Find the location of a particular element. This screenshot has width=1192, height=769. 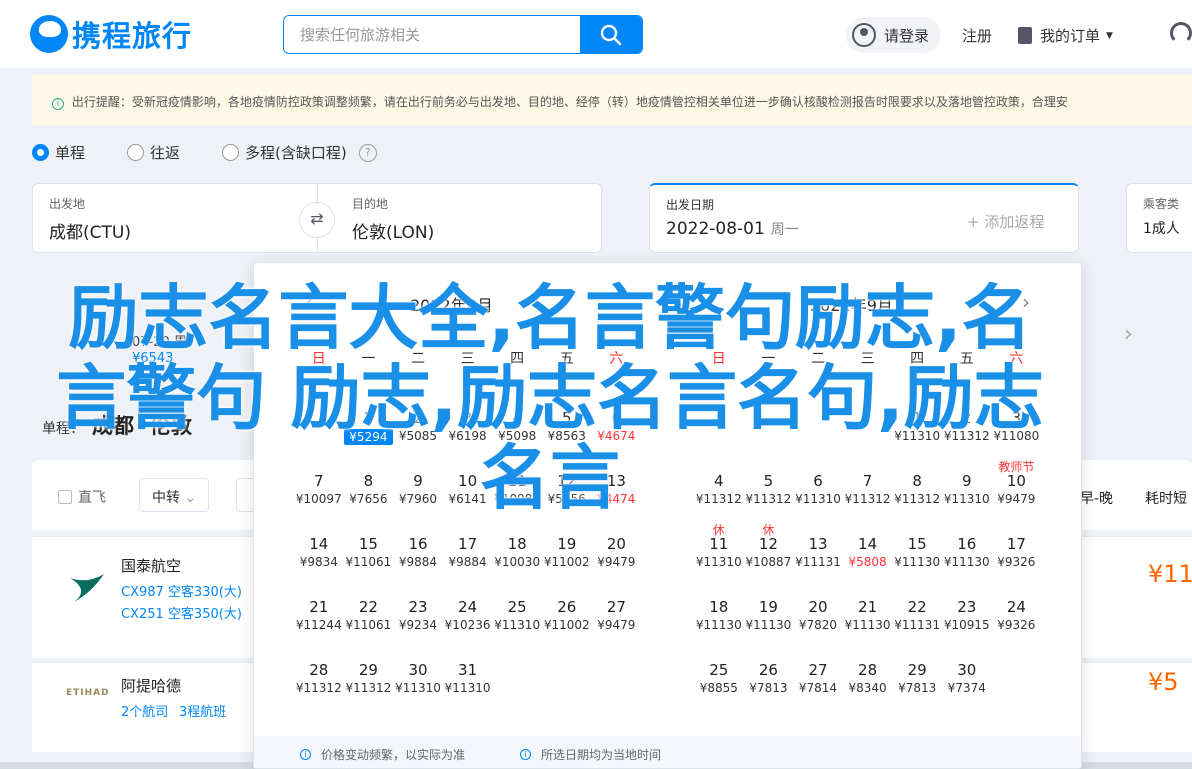

calendar-day: 27 ¥7814 is located at coordinates (818, 678).